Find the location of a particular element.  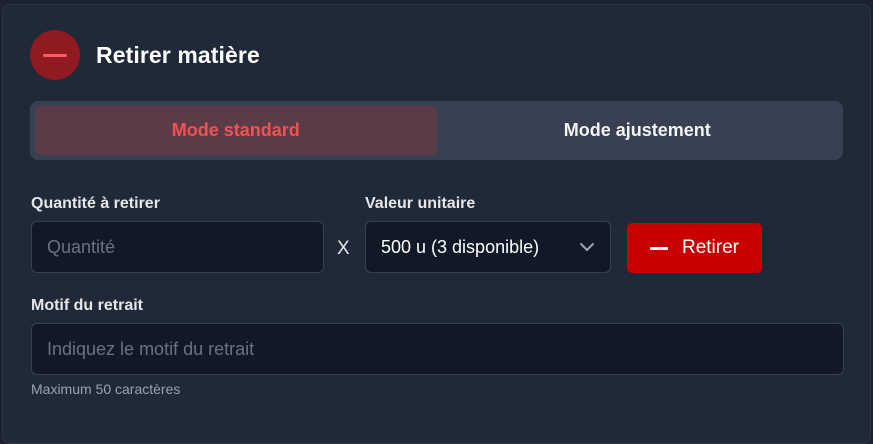

reason-input is located at coordinates (437, 349).